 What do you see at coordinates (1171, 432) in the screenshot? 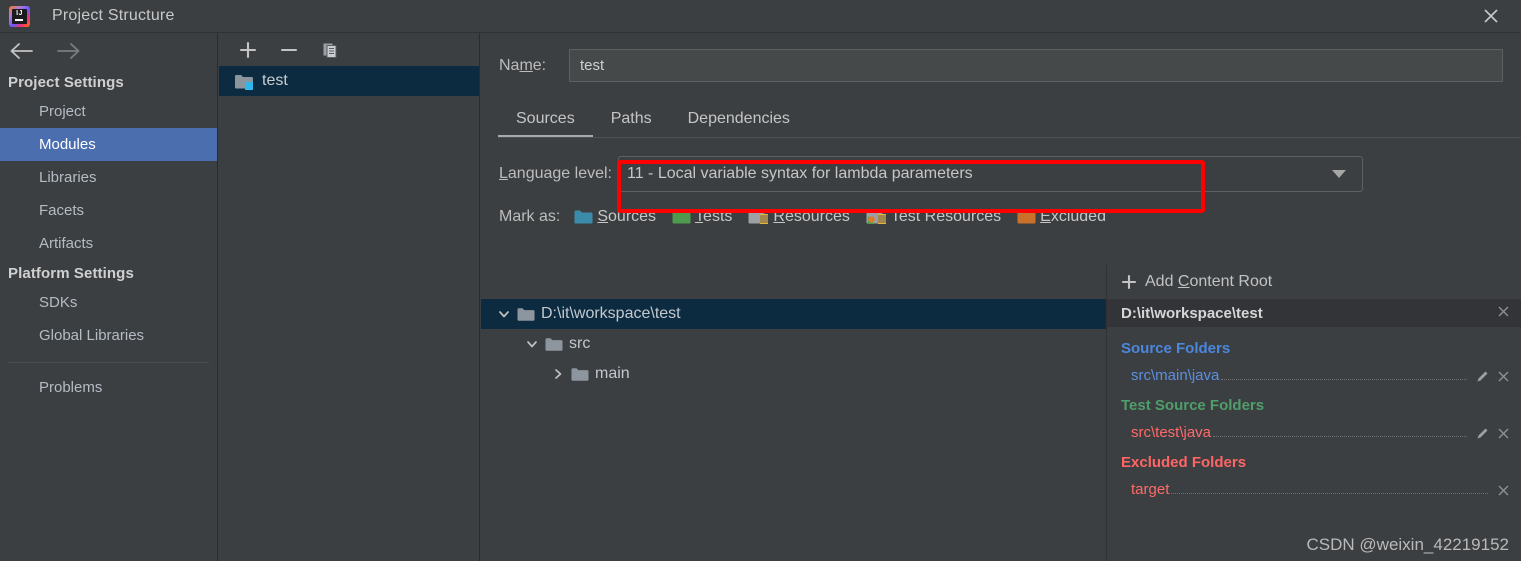
I see `test-source-folder-path: src\test\java` at bounding box center [1171, 432].